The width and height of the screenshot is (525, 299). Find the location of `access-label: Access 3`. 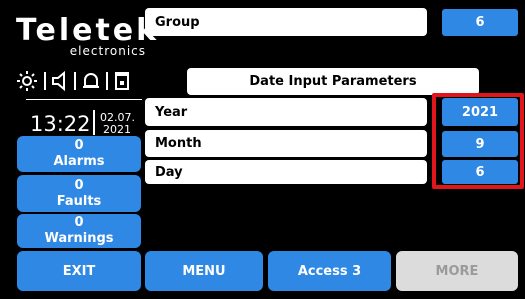

access-label: Access 3 is located at coordinates (329, 271).